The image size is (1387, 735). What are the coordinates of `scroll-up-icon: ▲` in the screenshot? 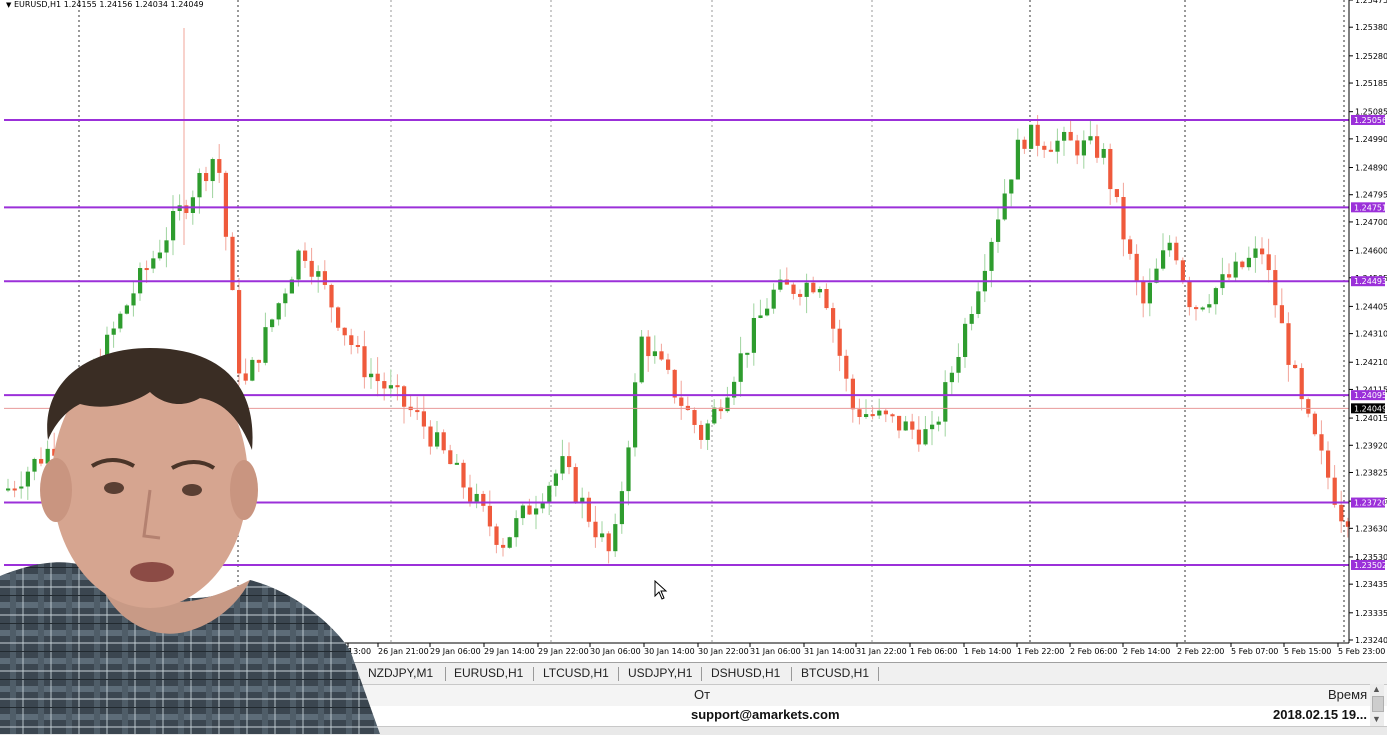 It's located at (1376, 689).